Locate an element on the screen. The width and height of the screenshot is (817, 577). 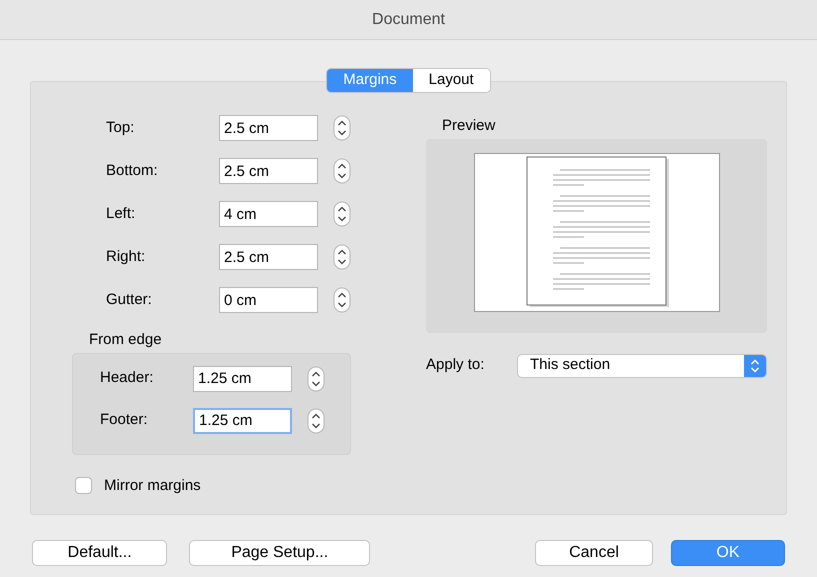
field-label: Bottom: is located at coordinates (132, 170).